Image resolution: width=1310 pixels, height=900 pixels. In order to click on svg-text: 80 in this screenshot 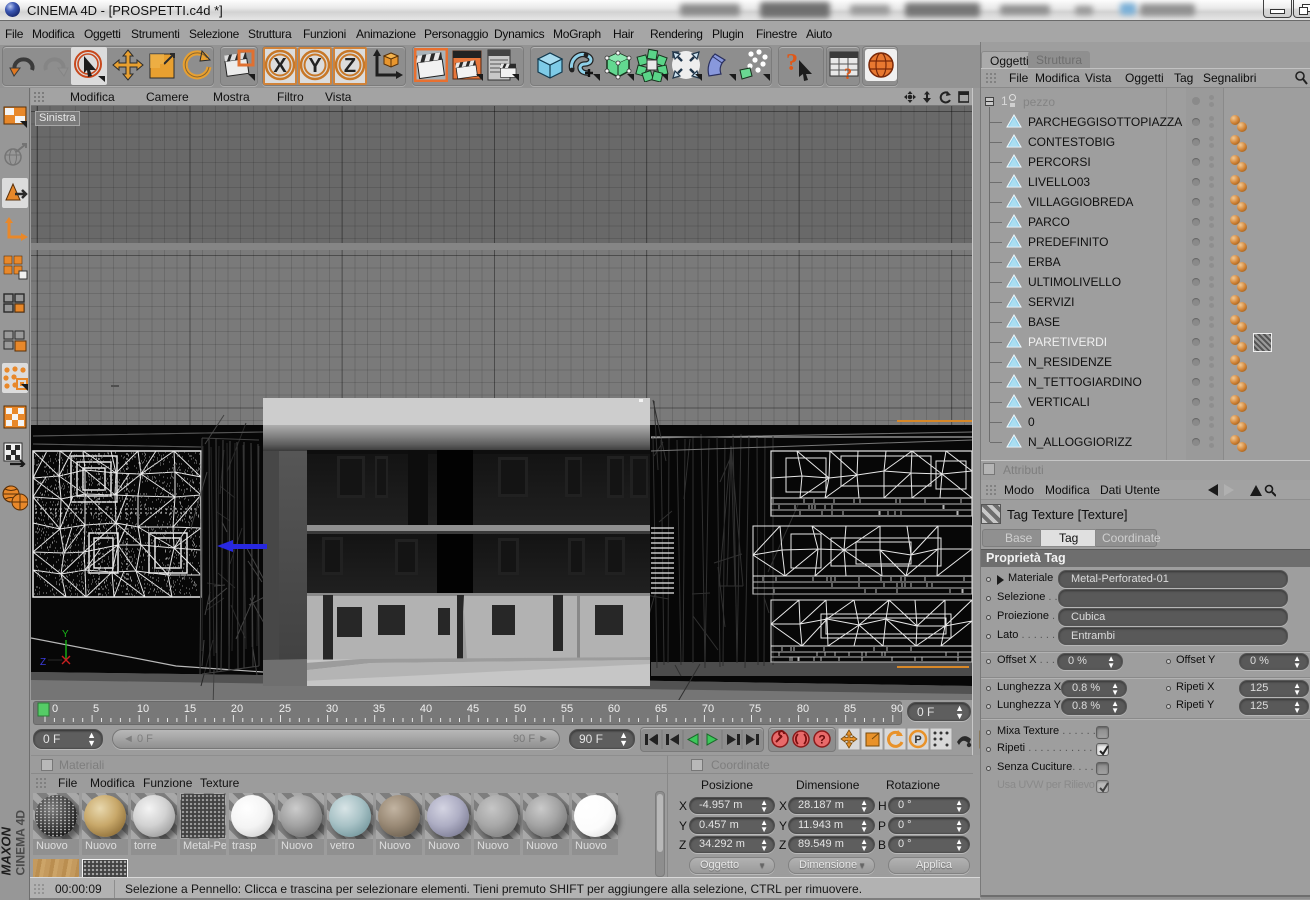, I will do `click(803, 709)`.